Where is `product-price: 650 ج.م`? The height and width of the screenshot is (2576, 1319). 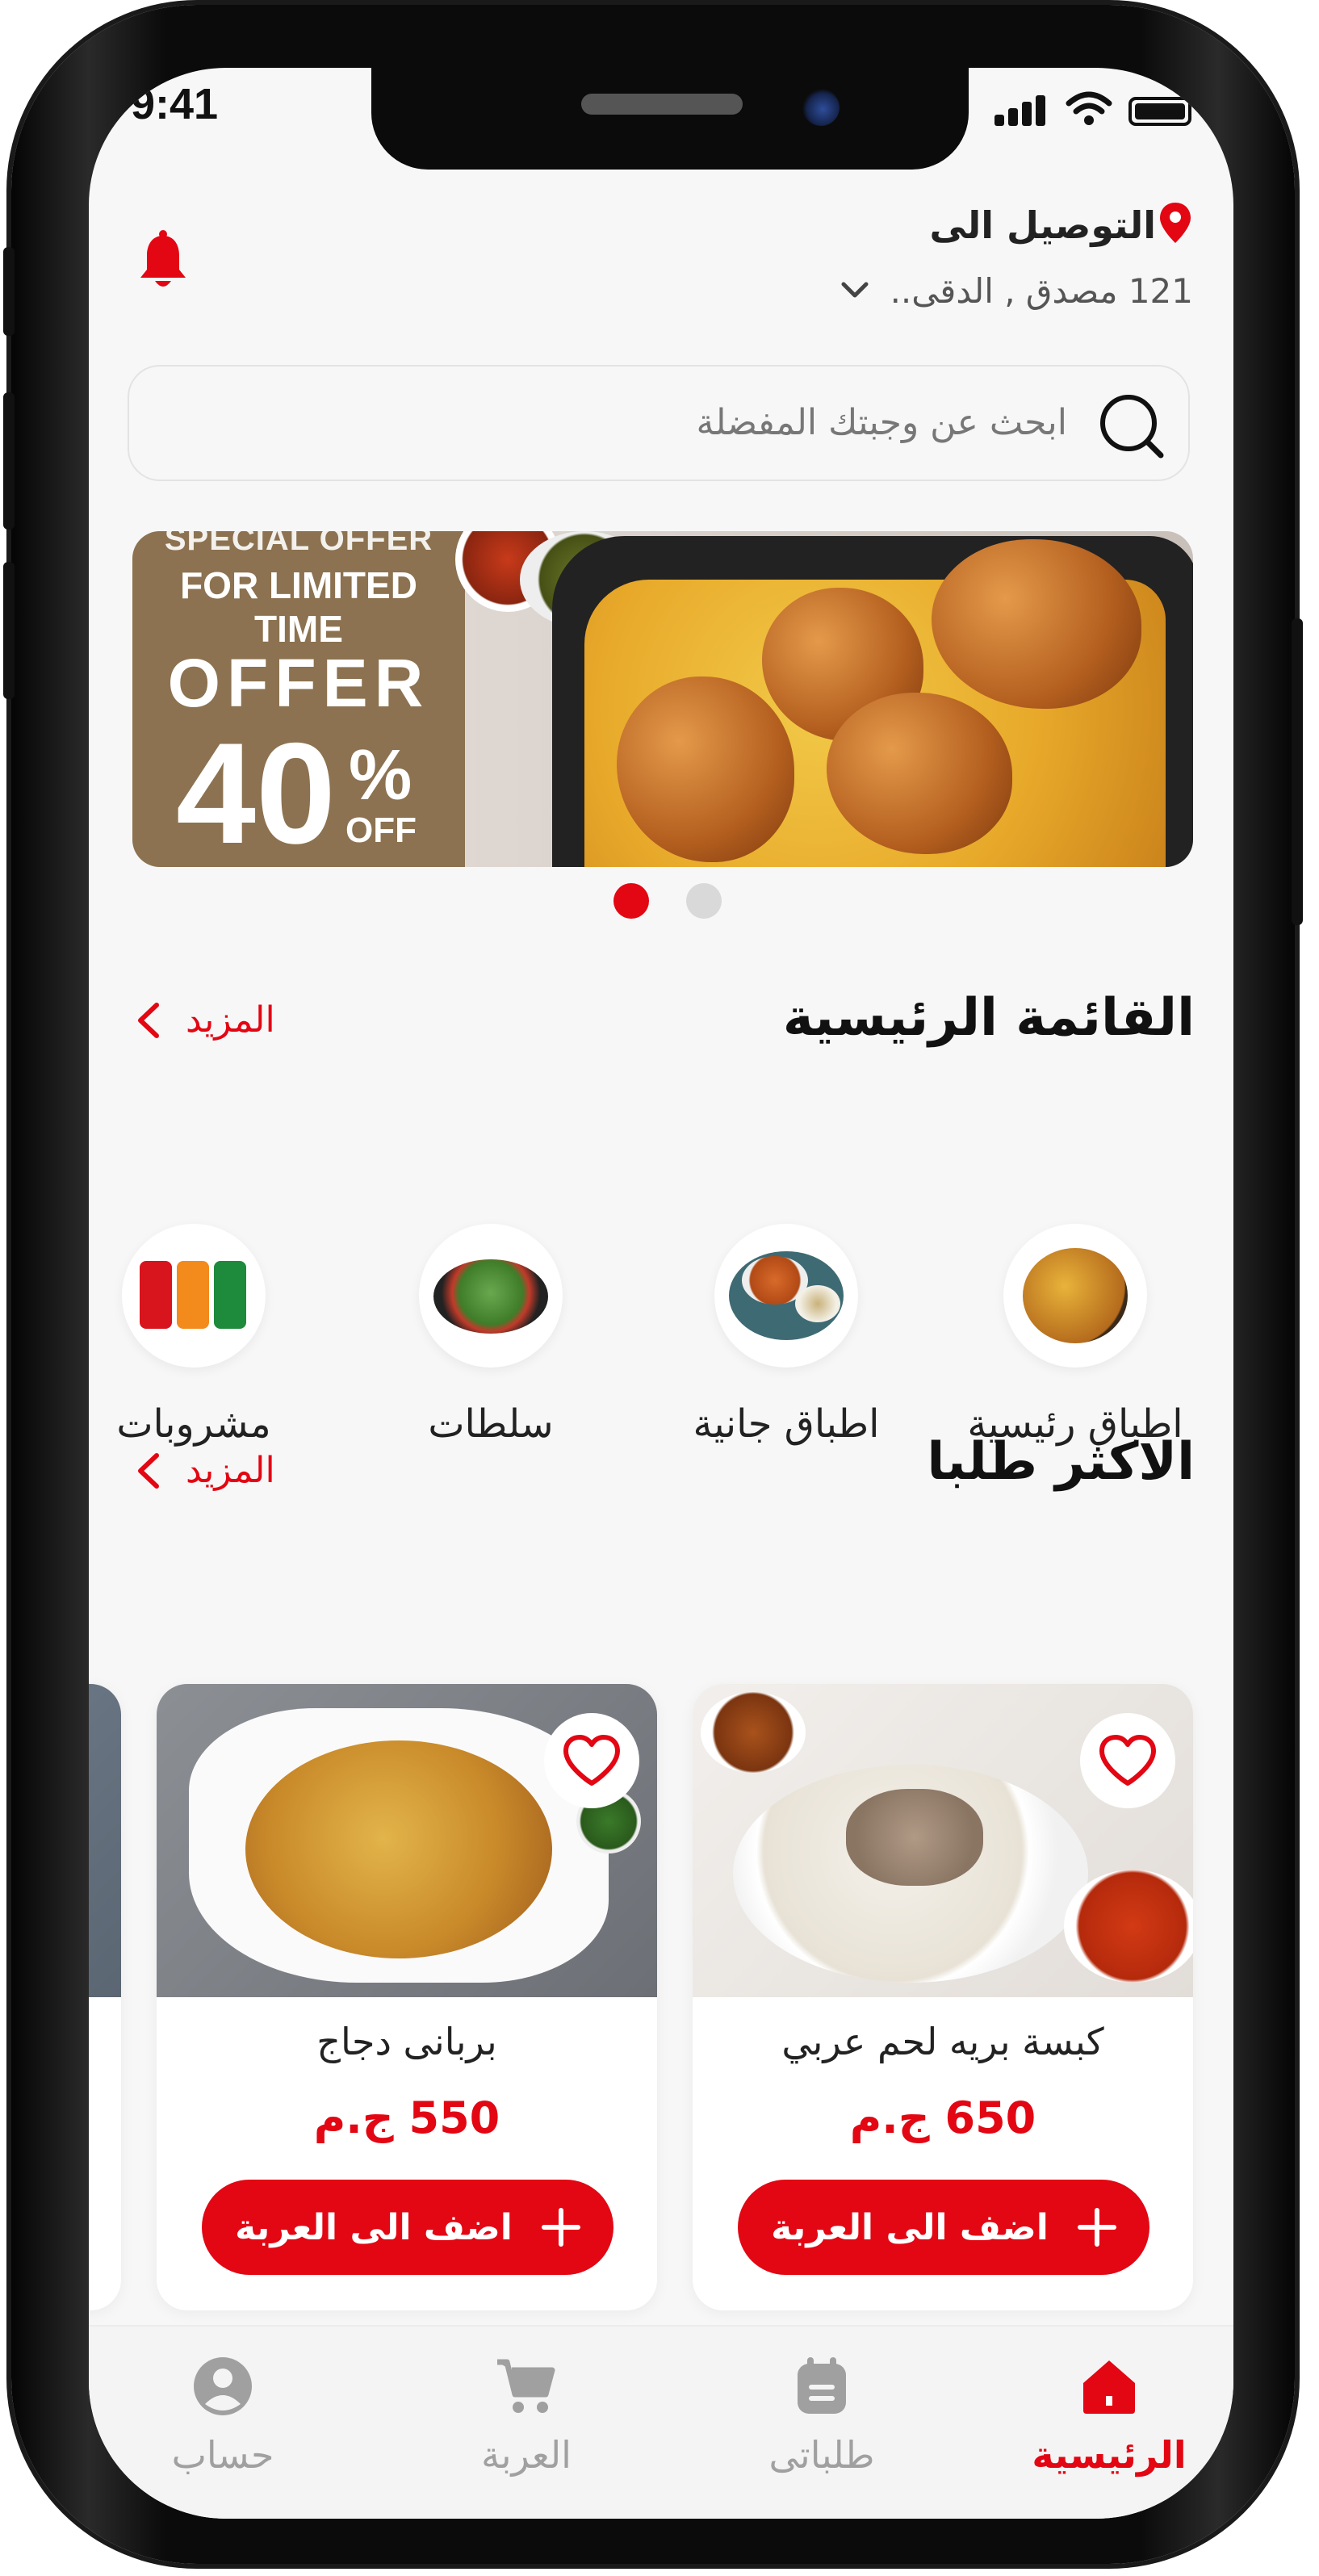 product-price: 650 ج.م is located at coordinates (942, 2117).